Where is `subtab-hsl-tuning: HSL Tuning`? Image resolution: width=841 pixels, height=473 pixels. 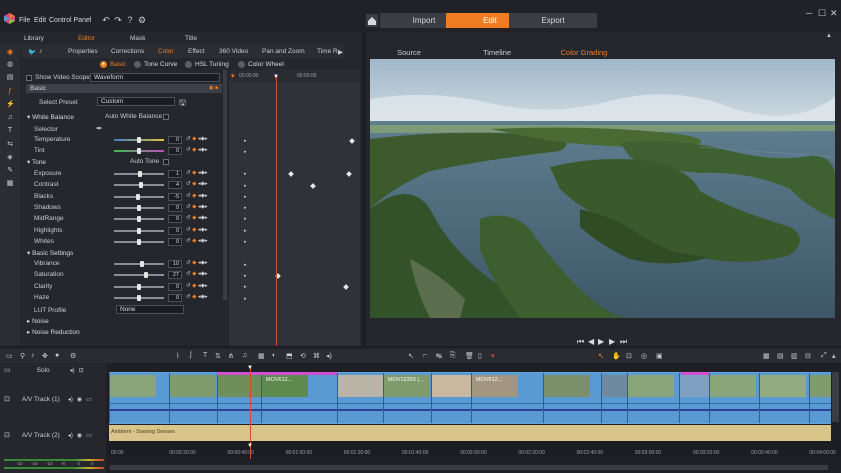
subtab-hsl-tuning: HSL Tuning is located at coordinates (212, 64).